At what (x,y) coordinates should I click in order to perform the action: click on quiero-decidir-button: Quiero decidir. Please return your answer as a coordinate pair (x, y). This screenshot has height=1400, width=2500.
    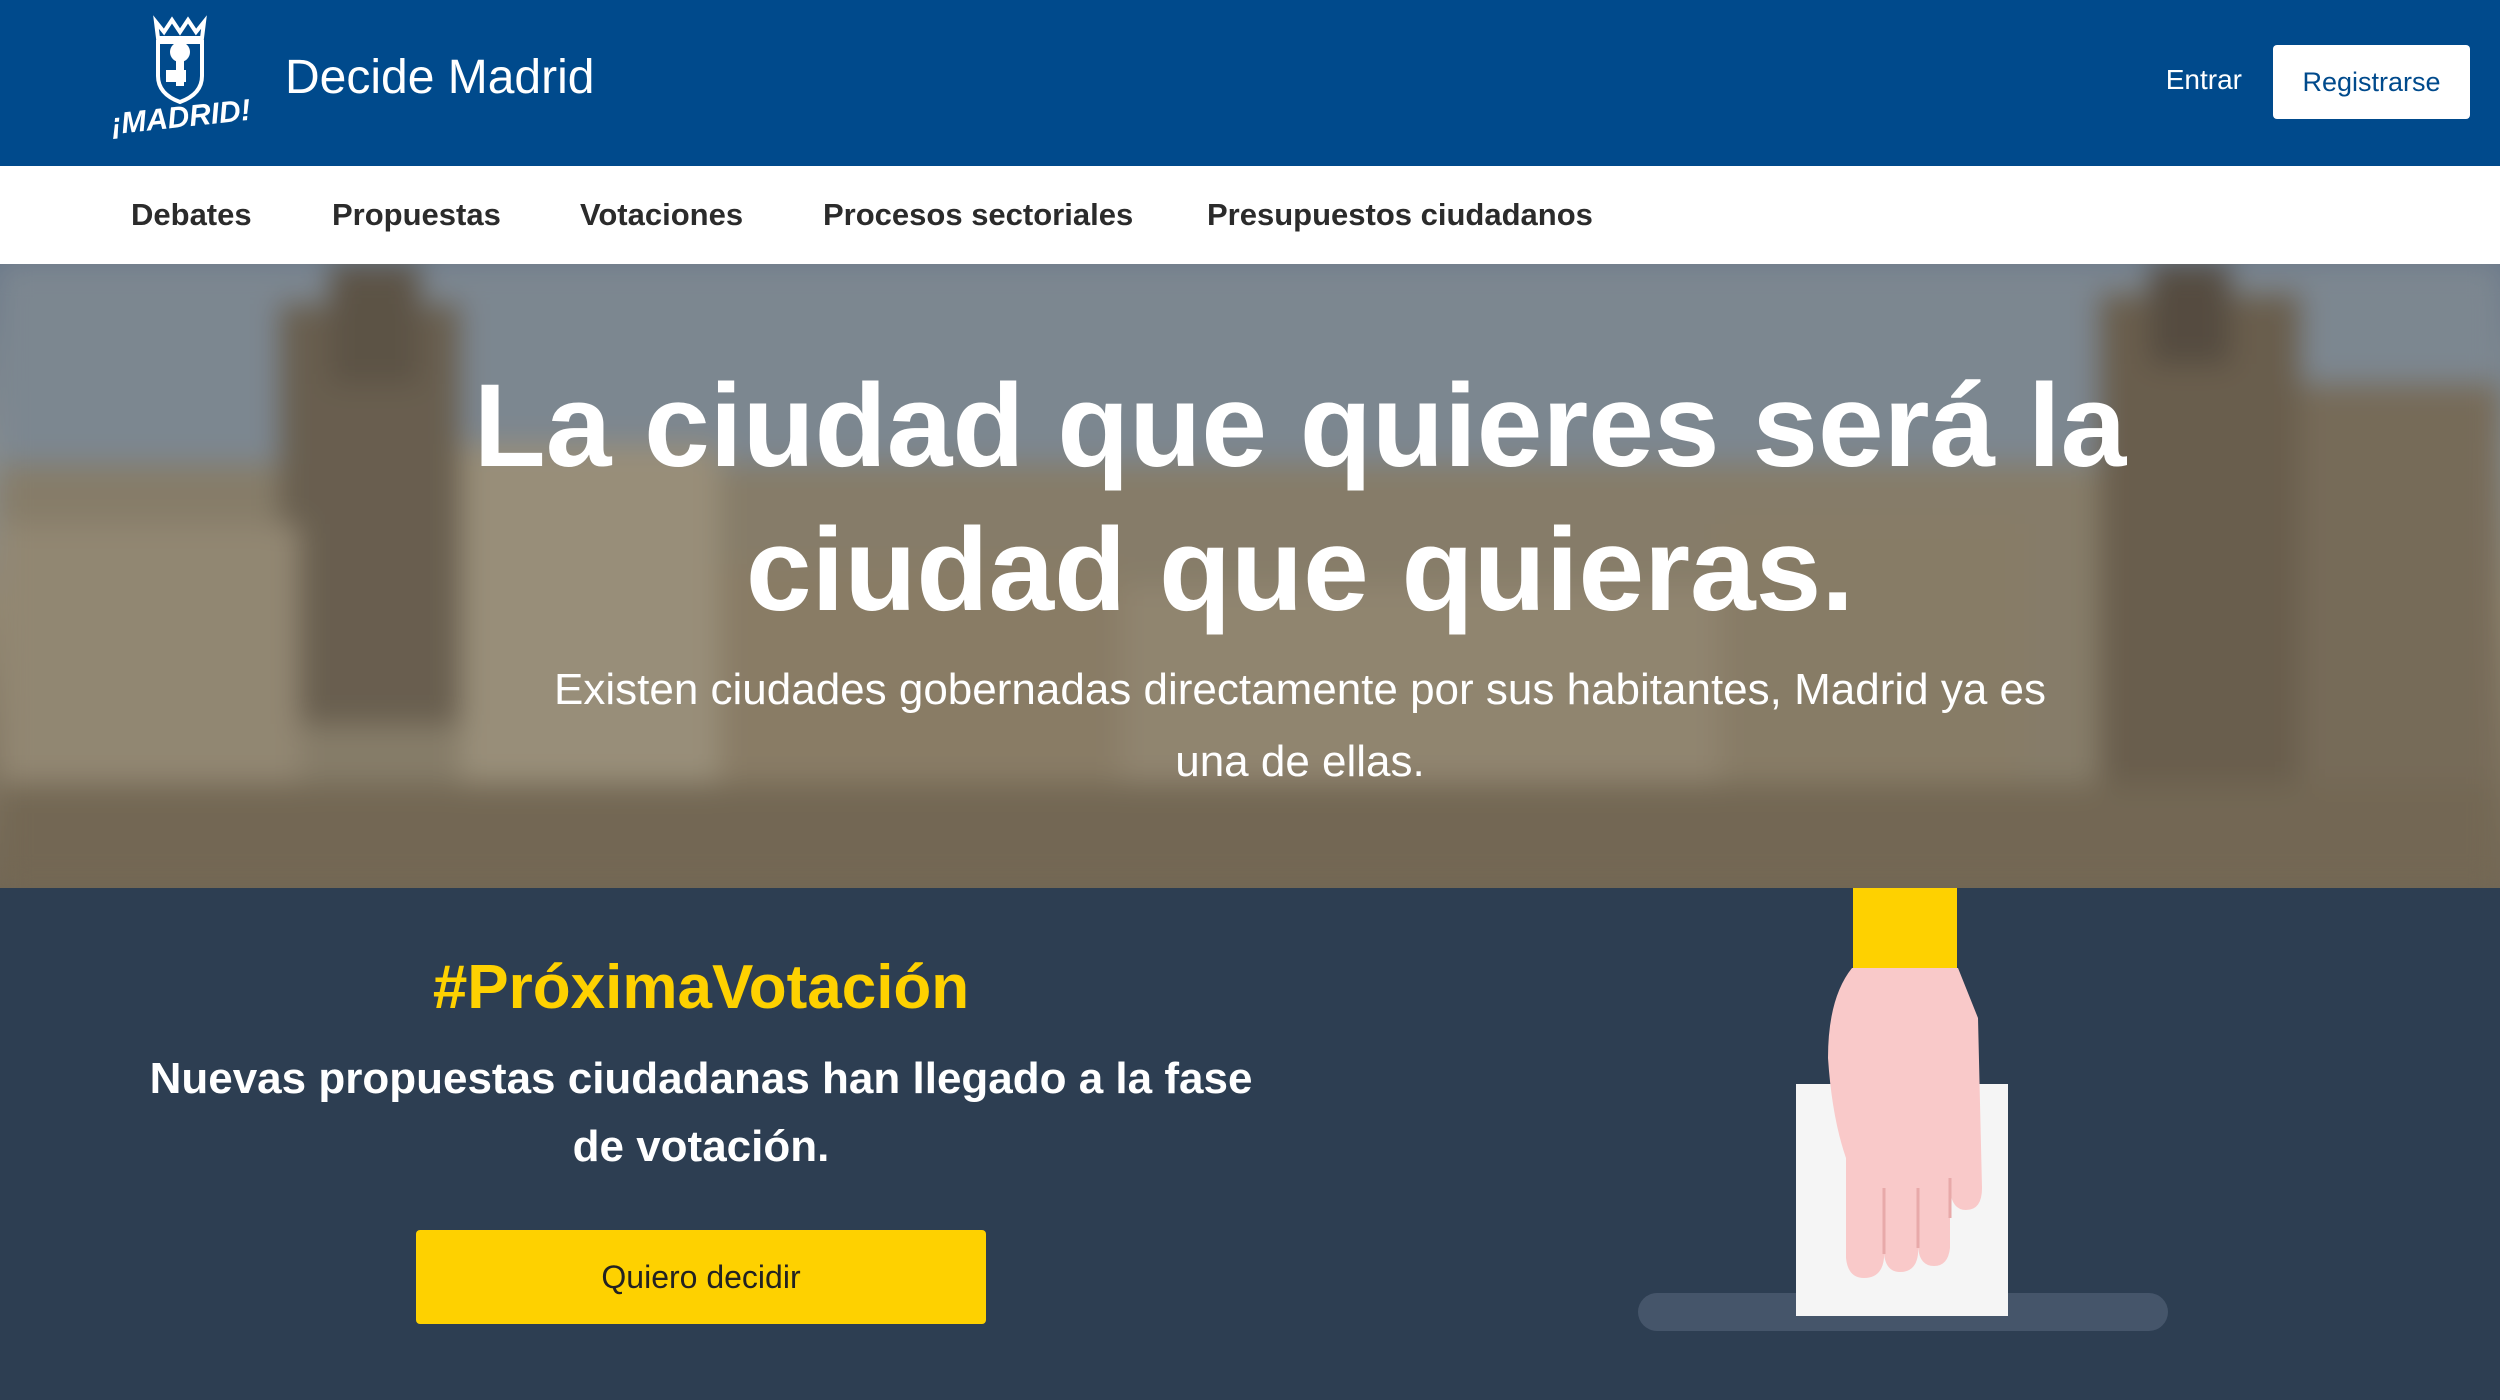
    Looking at the image, I should click on (701, 1277).